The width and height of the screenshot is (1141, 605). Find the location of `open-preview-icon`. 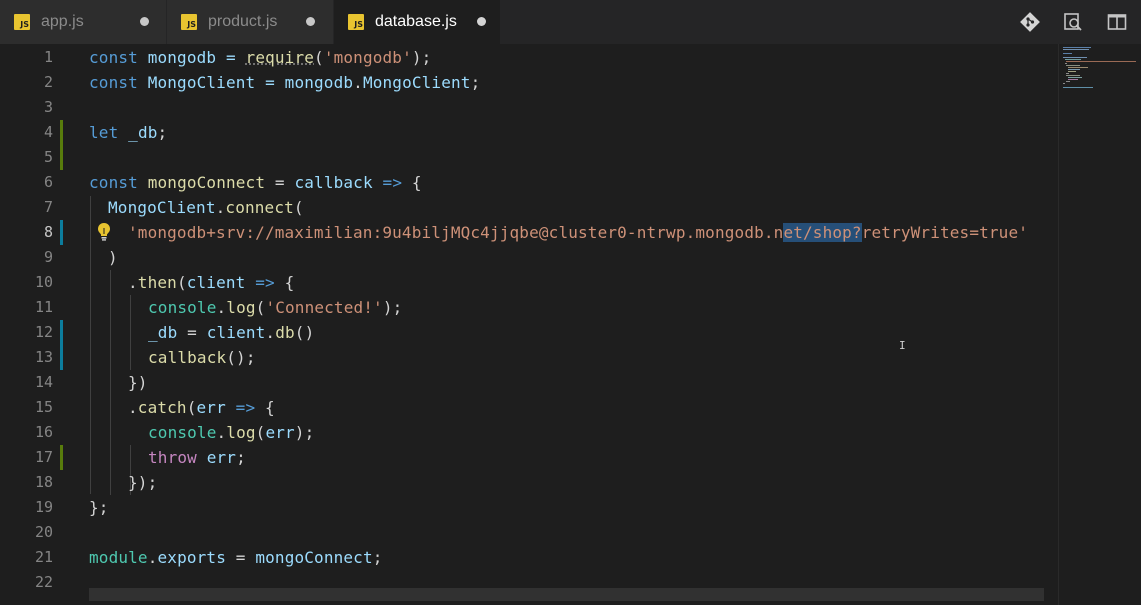

open-preview-icon is located at coordinates (1073, 22).